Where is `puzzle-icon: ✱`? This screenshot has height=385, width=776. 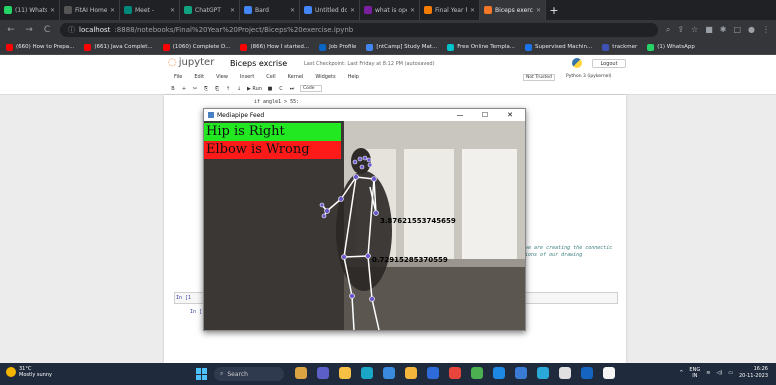
puzzle-icon: ✱ is located at coordinates (723, 30).